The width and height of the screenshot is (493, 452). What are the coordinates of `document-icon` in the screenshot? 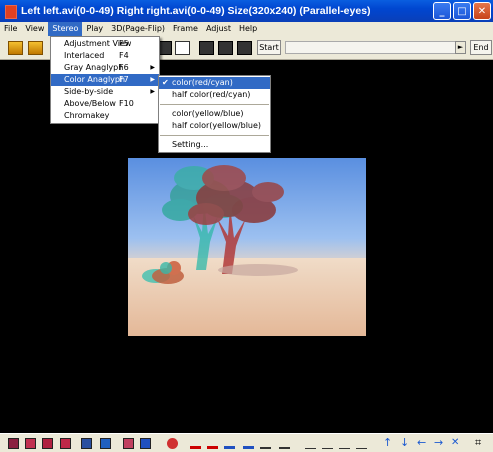 It's located at (182, 48).